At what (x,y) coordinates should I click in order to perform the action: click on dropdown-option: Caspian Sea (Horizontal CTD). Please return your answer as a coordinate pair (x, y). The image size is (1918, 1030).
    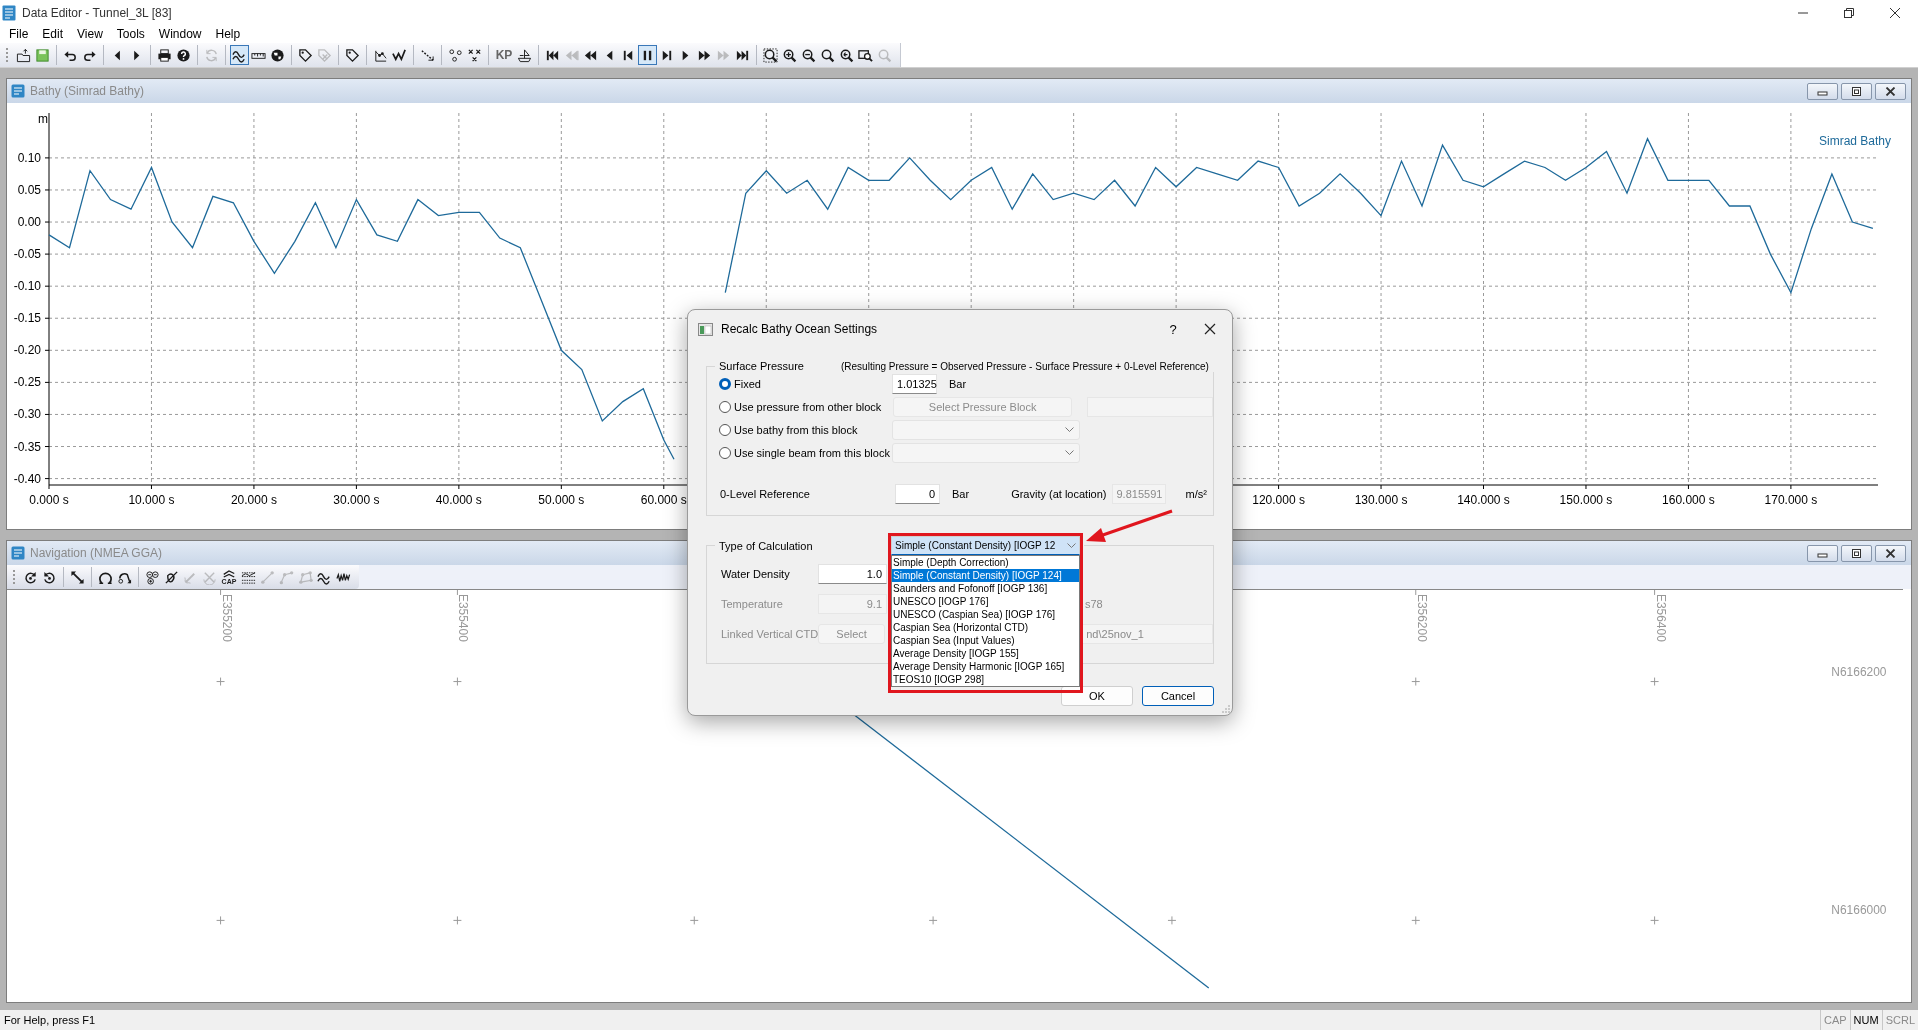
    Looking at the image, I should click on (985, 627).